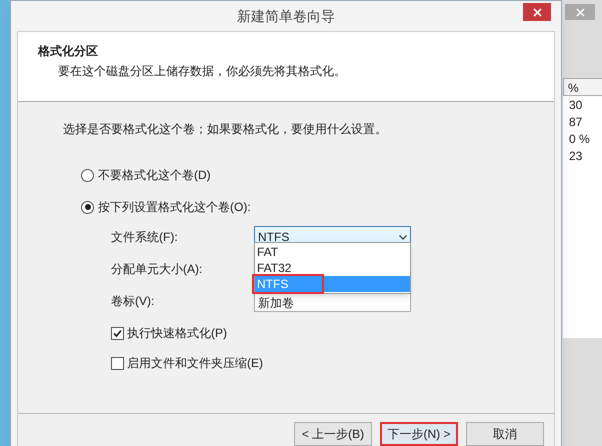 Image resolution: width=602 pixels, height=446 pixels. Describe the element at coordinates (333, 434) in the screenshot. I see `wizard-button: < 上一步(B)` at that location.